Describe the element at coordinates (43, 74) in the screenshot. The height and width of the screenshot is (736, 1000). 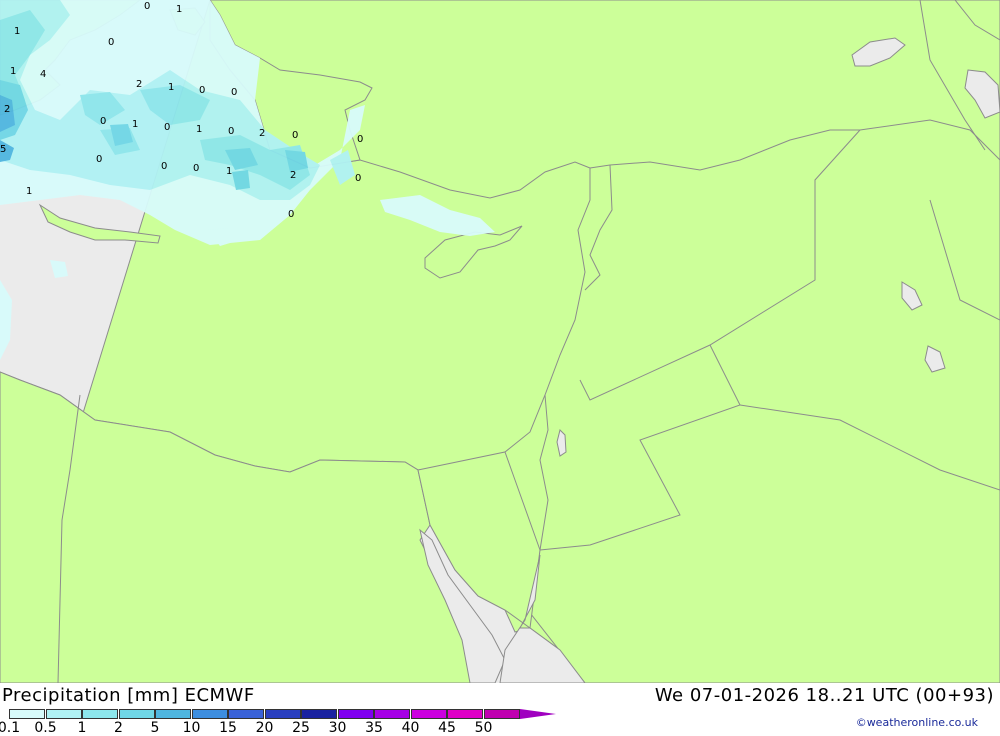
I see `svg-text: 4` at that location.